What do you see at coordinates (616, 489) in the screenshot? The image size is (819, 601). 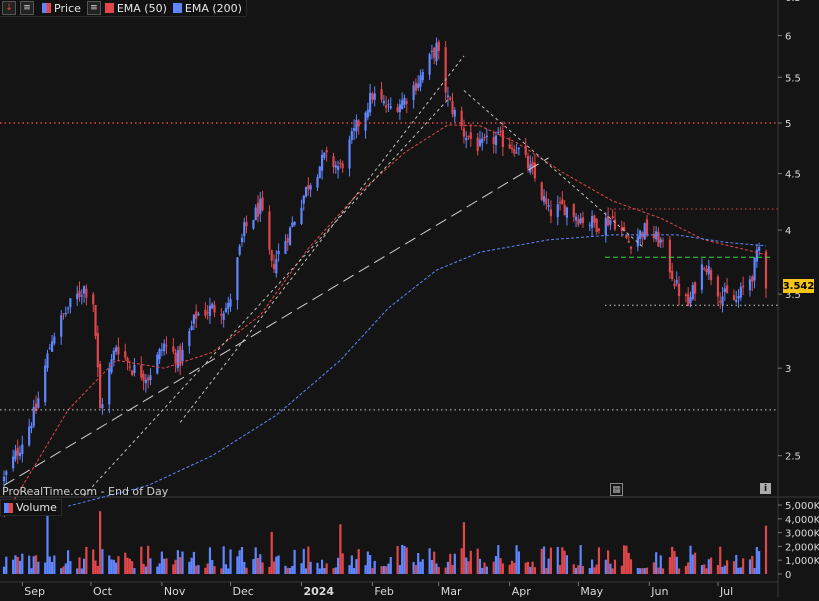 I see `calendar-icon: ▦` at bounding box center [616, 489].